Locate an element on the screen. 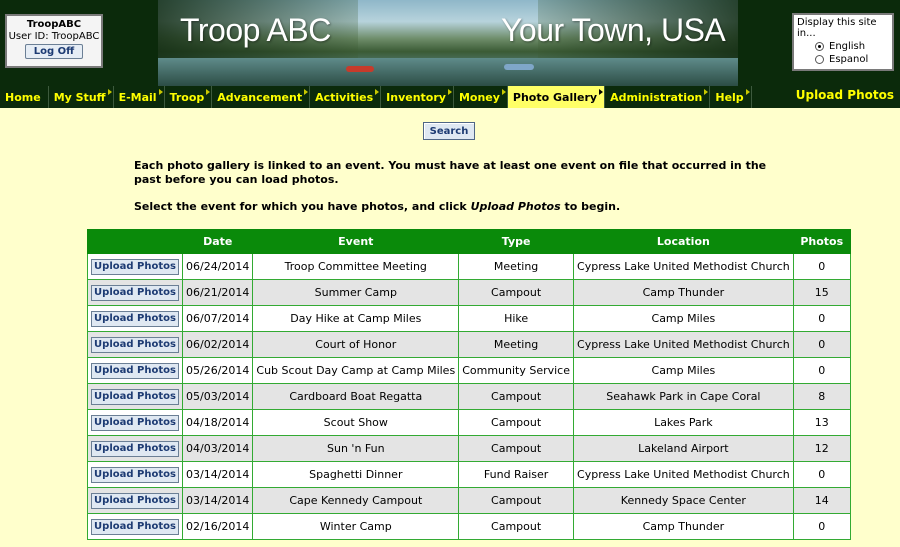  search-button: Search is located at coordinates (449, 131).